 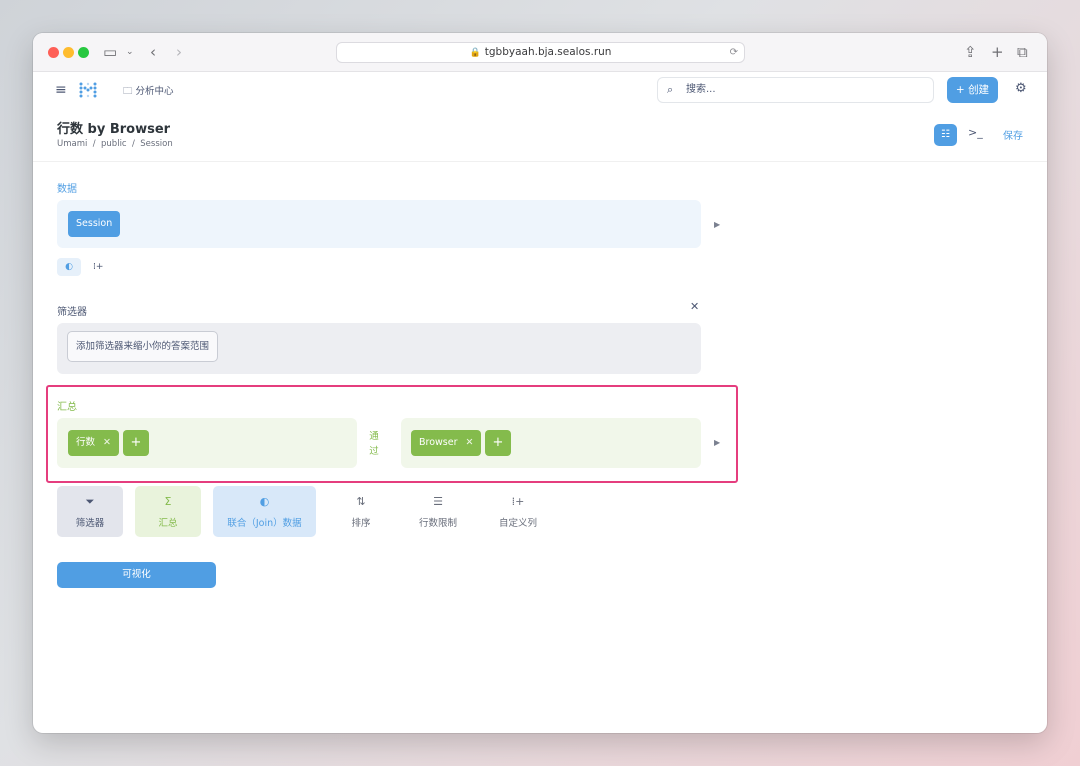 What do you see at coordinates (83, 52) in the screenshot?
I see `zoom-window-button` at bounding box center [83, 52].